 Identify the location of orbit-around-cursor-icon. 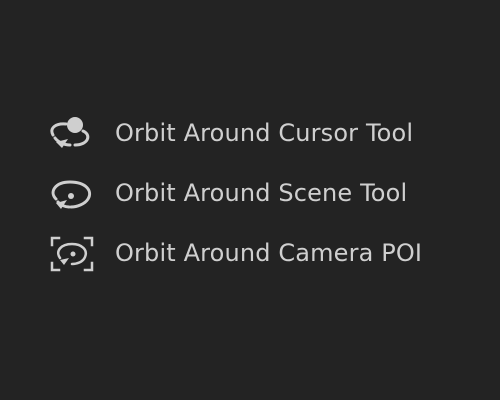
(72, 134).